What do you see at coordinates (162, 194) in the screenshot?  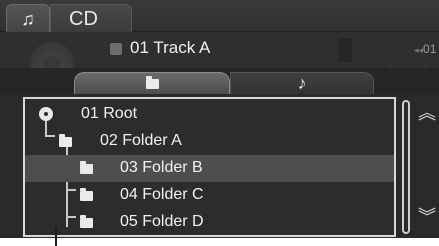 I see `list-item-label: 04 Folder C` at bounding box center [162, 194].